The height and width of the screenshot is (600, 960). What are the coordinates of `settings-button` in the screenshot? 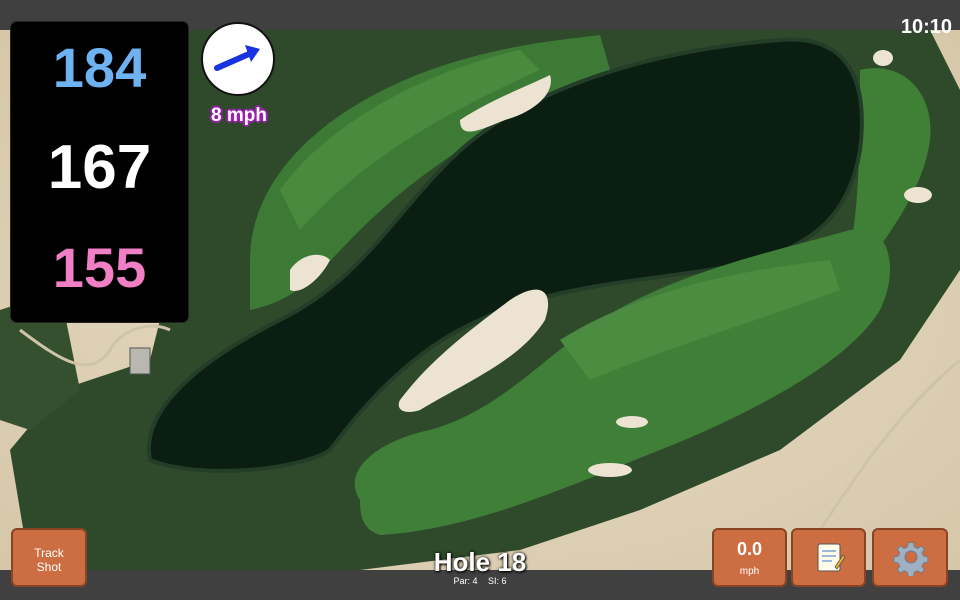 It's located at (910, 557).